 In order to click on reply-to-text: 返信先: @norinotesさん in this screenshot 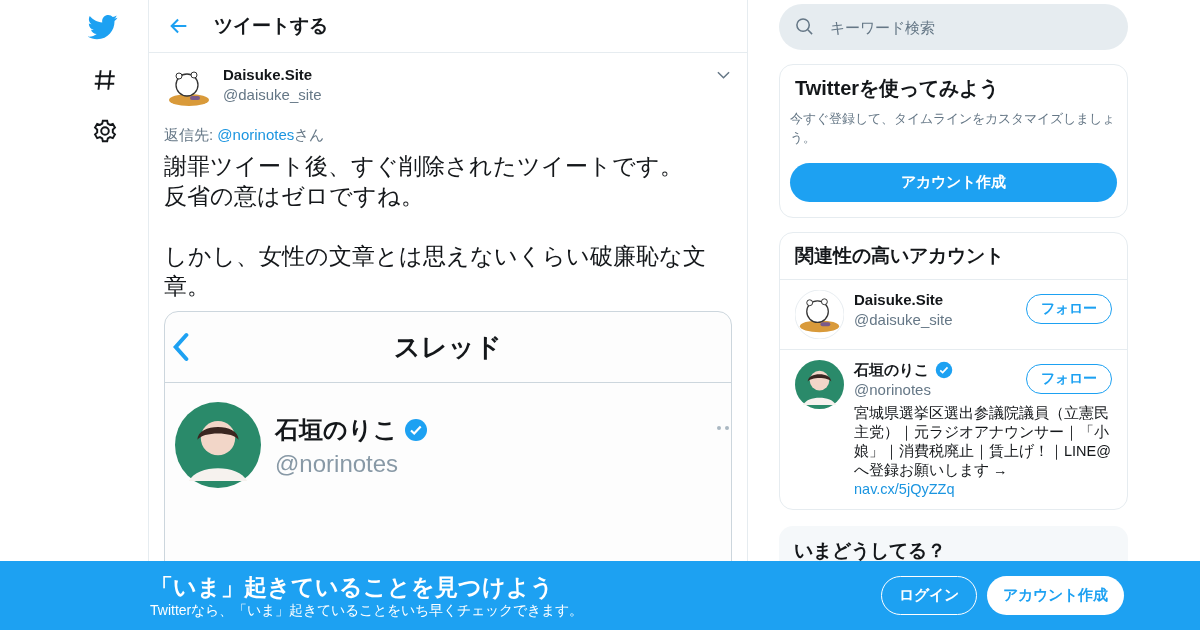, I will do `click(245, 135)`.